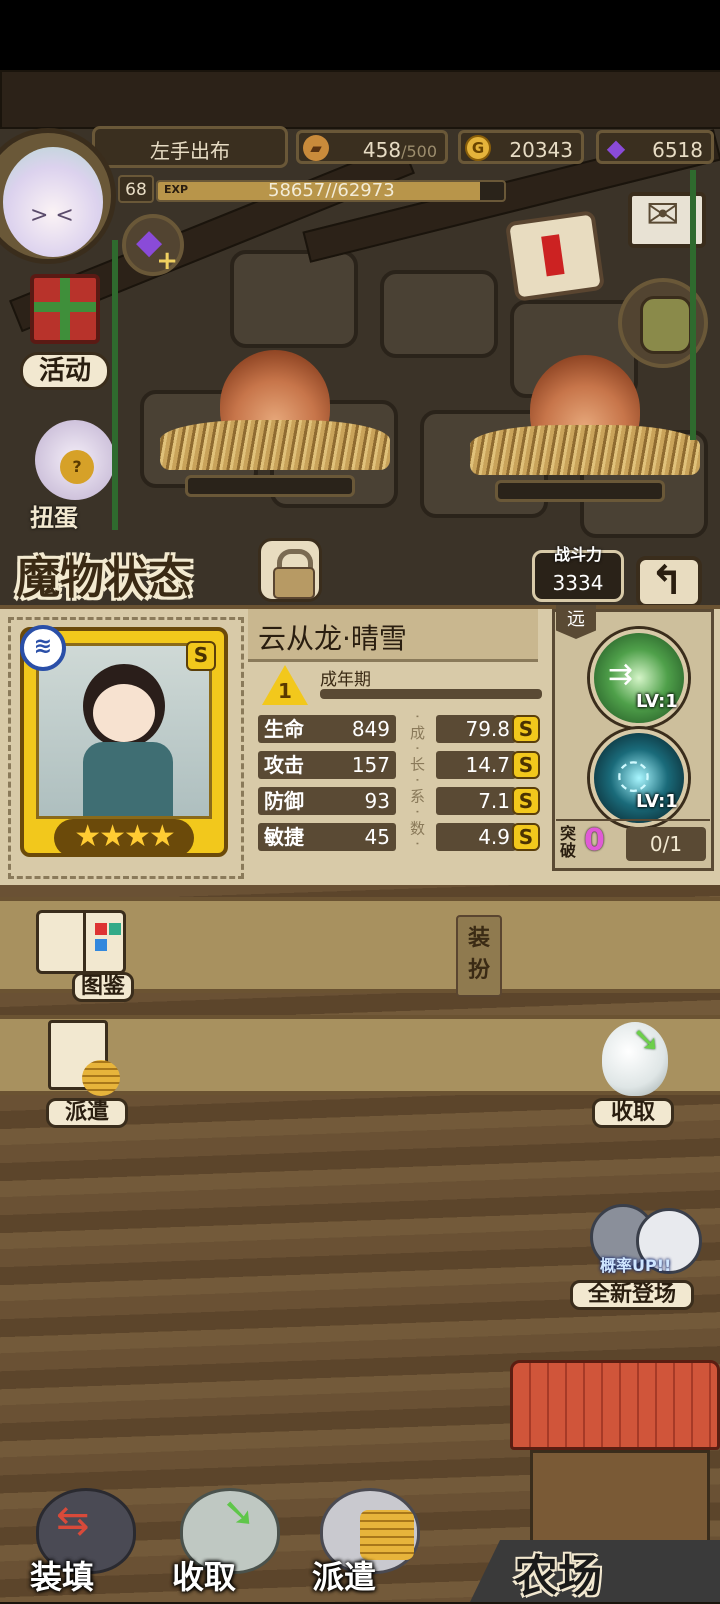  Describe the element at coordinates (115, 385) in the screenshot. I see `vine-pole` at that location.